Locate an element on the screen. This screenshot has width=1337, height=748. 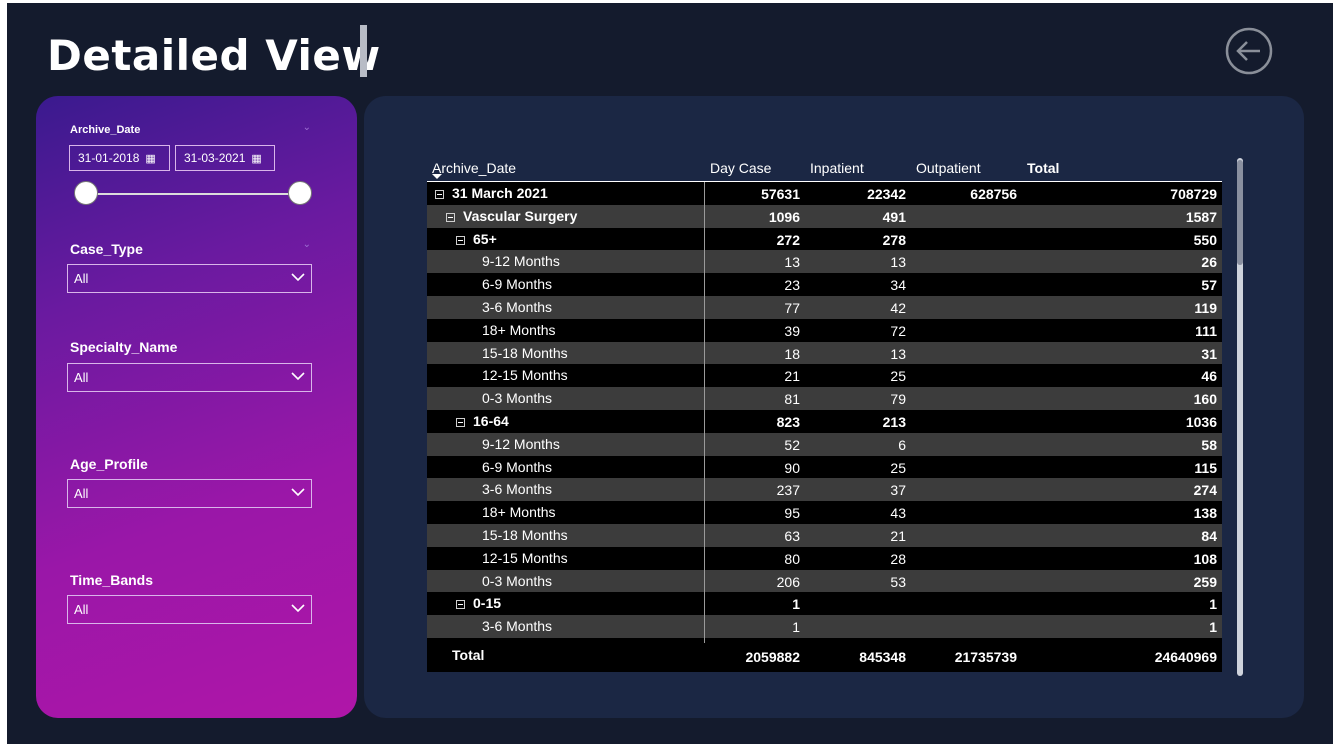
back-arrow-icon is located at coordinates (1249, 51).